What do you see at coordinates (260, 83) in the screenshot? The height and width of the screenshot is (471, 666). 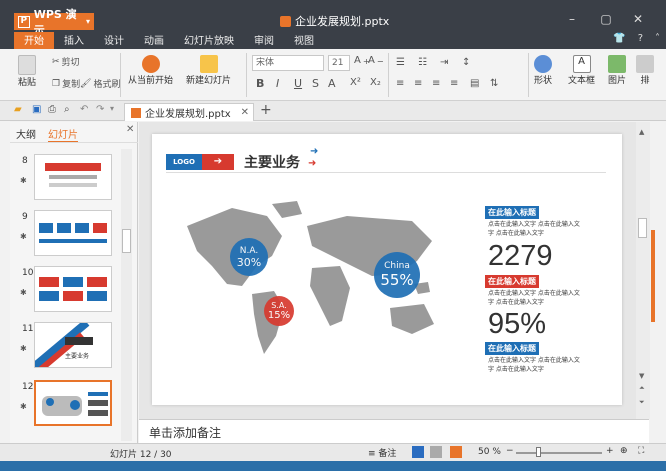 I see `bold-button: B` at bounding box center [260, 83].